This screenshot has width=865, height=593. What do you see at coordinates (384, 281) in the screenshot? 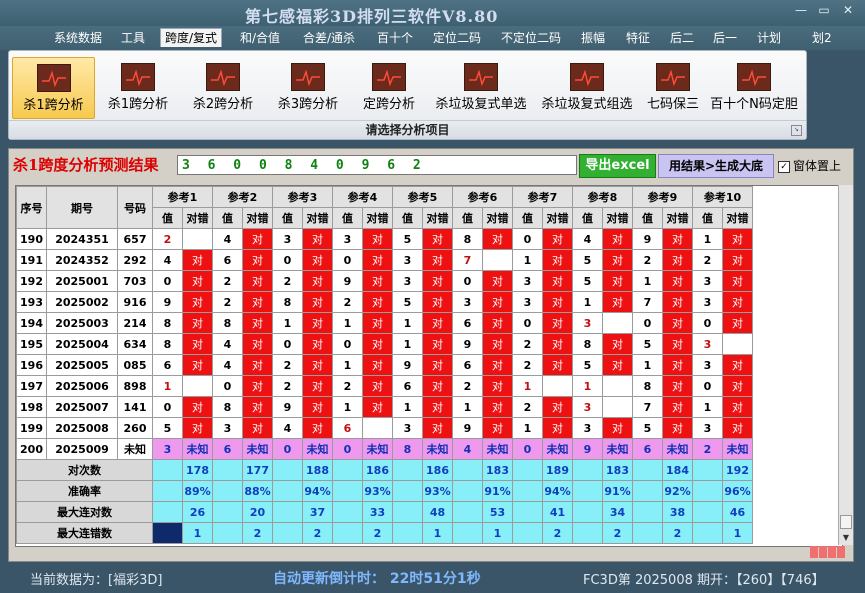
I see `table-row: 192 2025001 703 0 对 2 对 2 对 9 对 3 对 0 对 3 对 5 对 1 对 3 对` at bounding box center [384, 281].